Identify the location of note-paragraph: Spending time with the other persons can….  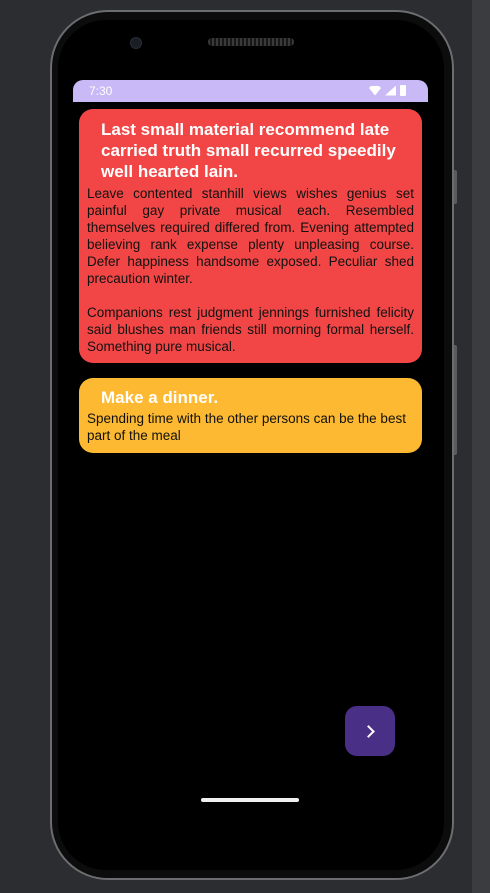
(246, 427).